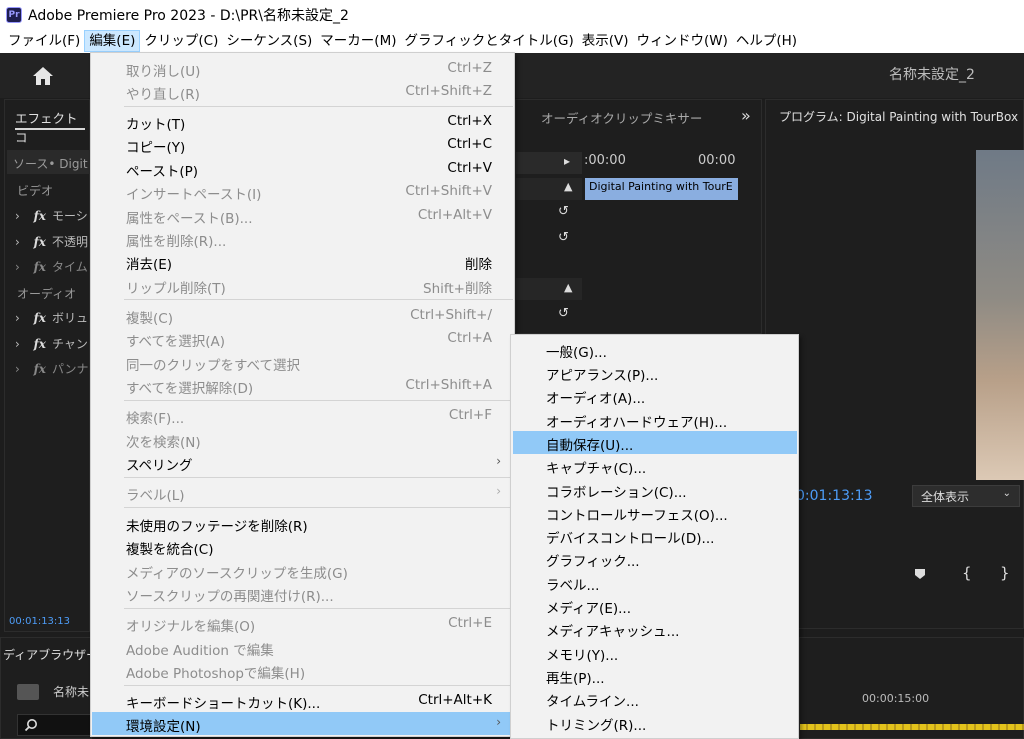 The image size is (1024, 739). What do you see at coordinates (52, 368) in the screenshot?
I see `effect-row-panner: › fx パンナ` at bounding box center [52, 368].